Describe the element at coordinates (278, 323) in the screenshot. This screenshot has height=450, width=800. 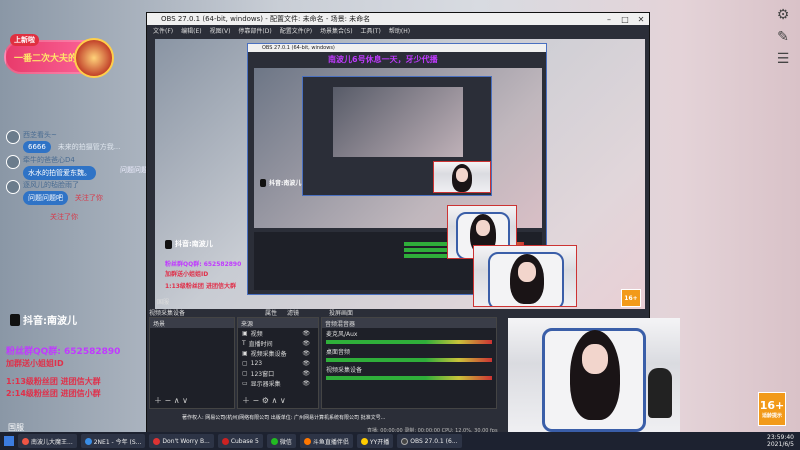
I see `sources-dock-header: 来源` at that location.